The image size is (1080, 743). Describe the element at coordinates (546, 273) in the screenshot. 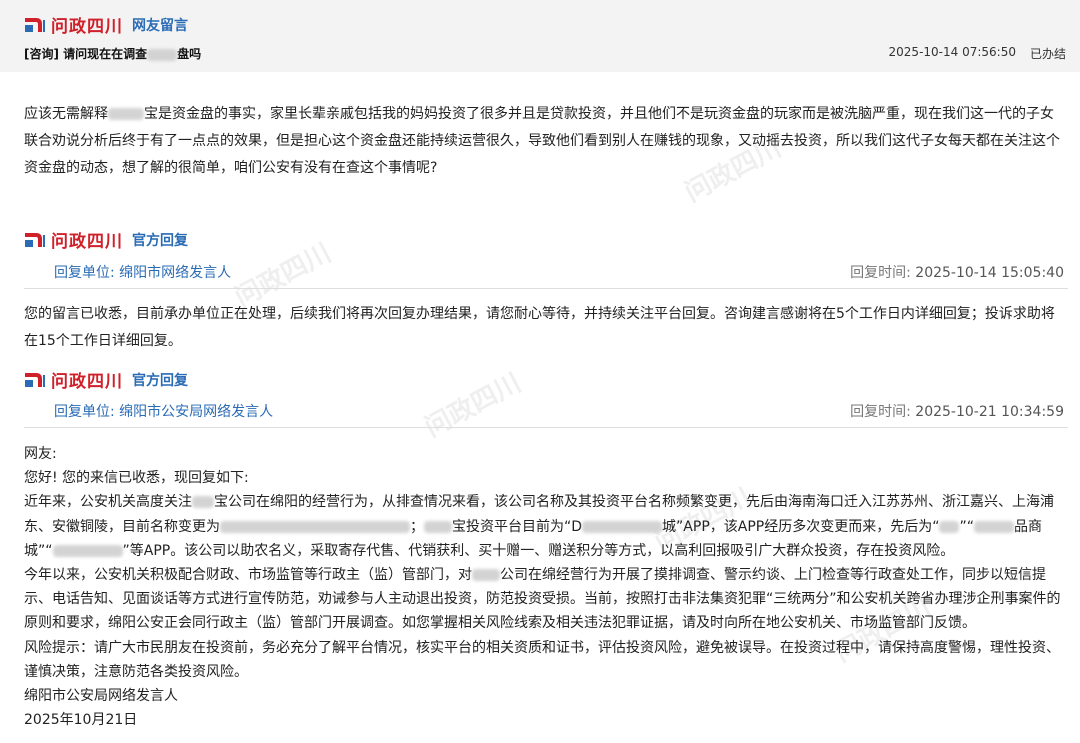

I see `reply-meta: 回复单位: 绵阳市网络发言人 回复时间: 2025-10-14 15:05:40` at that location.